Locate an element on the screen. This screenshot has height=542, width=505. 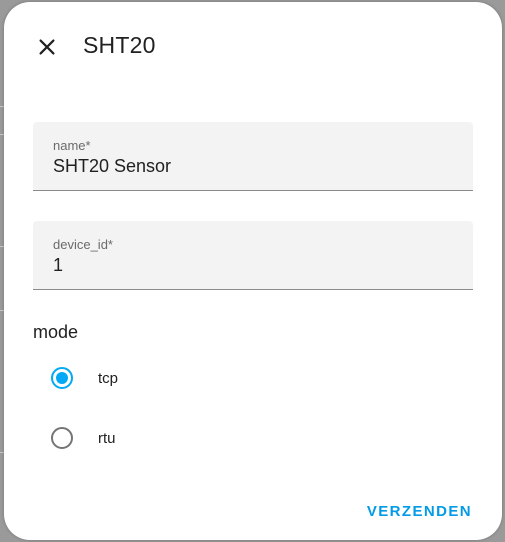
dialog-title: SHT20 is located at coordinates (119, 45).